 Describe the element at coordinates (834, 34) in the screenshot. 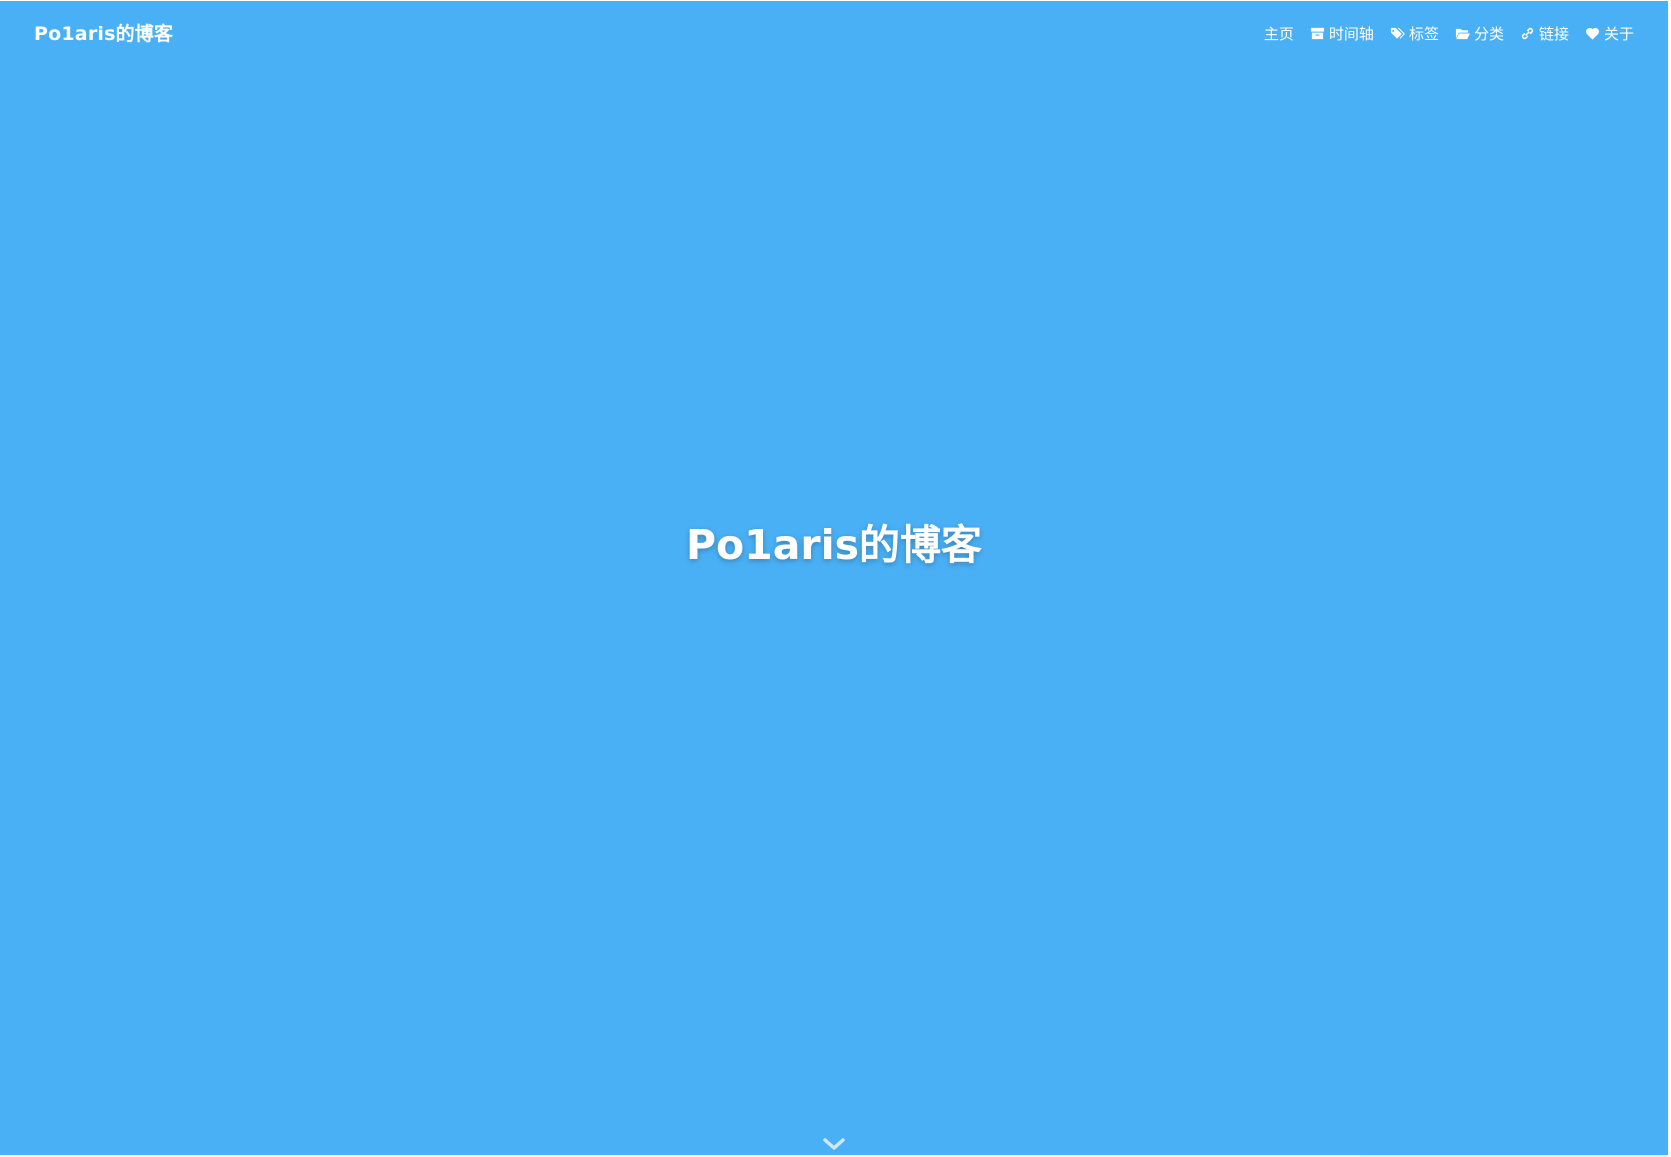

I see `navbar: Po1aris的博客 主页 时间轴 标签 分类 链接 关于` at that location.